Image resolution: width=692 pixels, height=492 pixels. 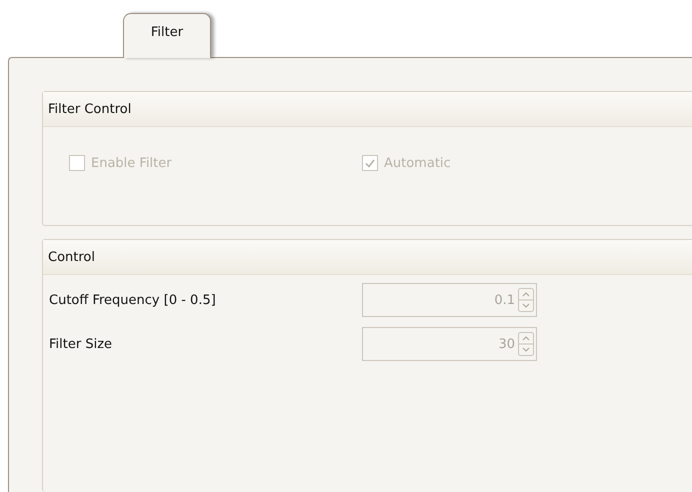 What do you see at coordinates (133, 300) in the screenshot?
I see `field-label: Cutoff Frequency [0 - 0.5]` at bounding box center [133, 300].